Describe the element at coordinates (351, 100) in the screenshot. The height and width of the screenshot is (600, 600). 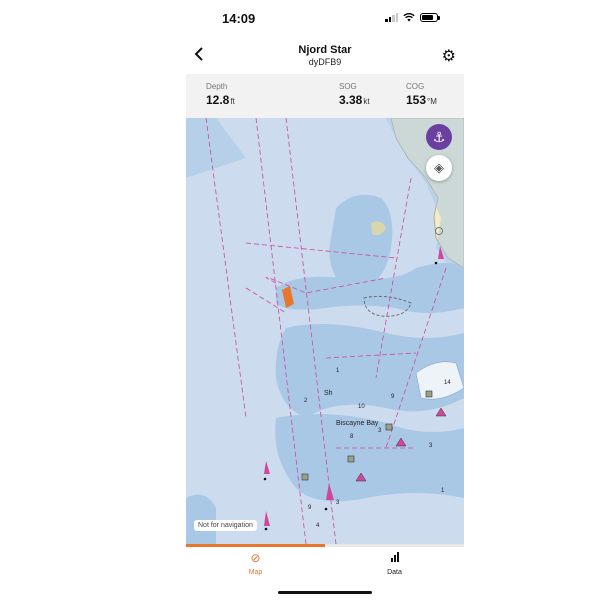
I see `sog-value: 3.38` at that location.